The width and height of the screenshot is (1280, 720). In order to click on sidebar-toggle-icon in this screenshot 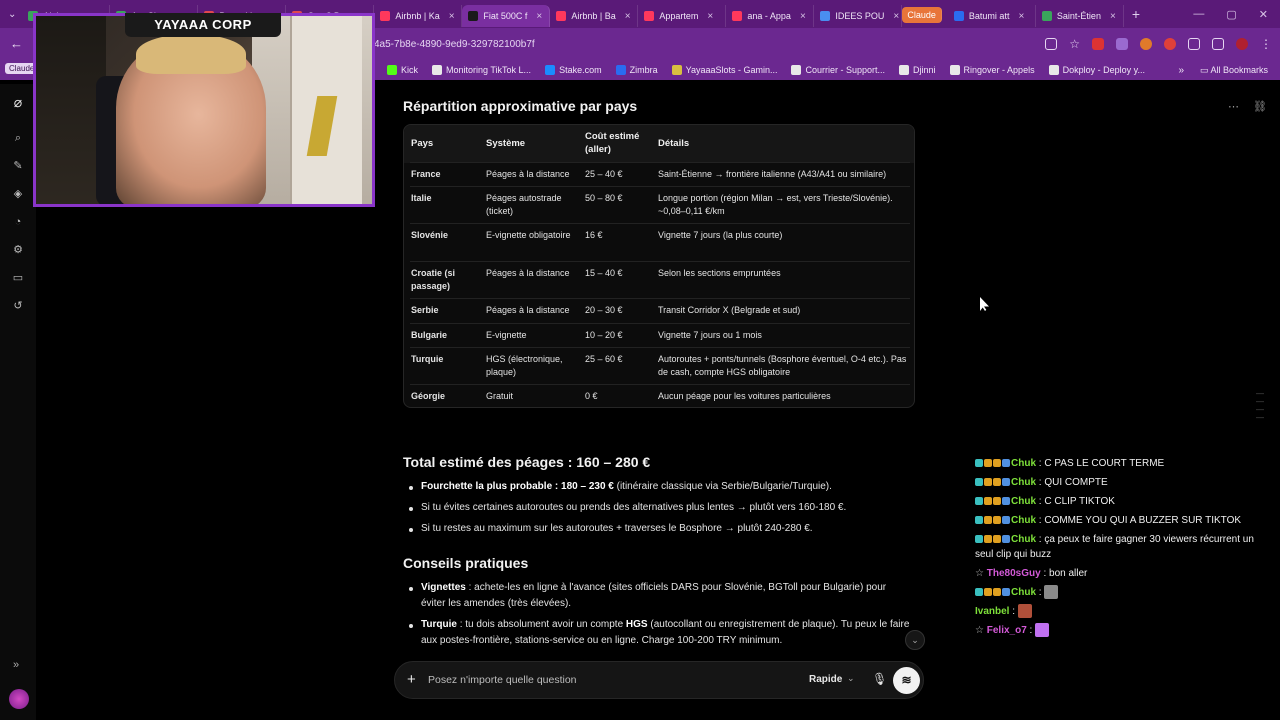, I will do `click(1218, 44)`.